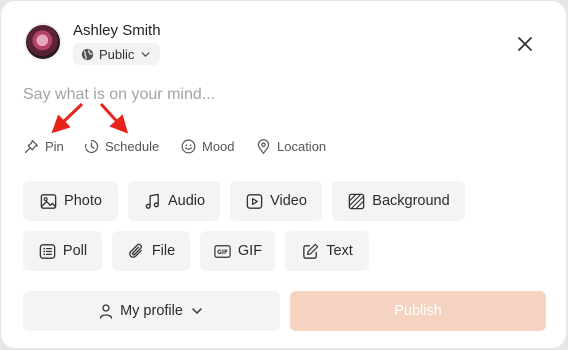  I want to click on schedule-option: Schedule, so click(121, 146).